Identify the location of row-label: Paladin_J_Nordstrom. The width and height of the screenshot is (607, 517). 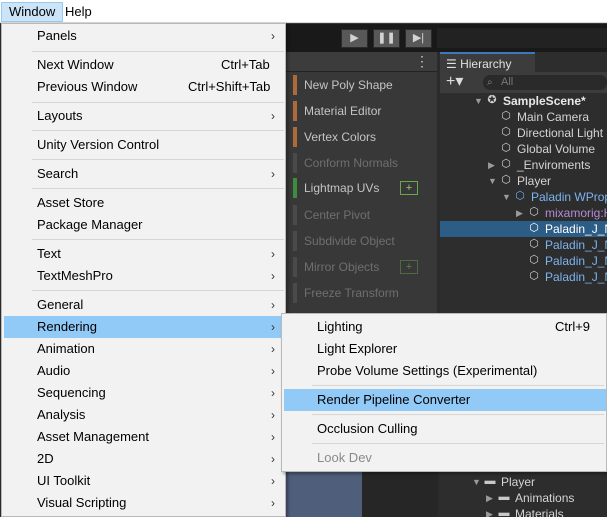
(576, 245).